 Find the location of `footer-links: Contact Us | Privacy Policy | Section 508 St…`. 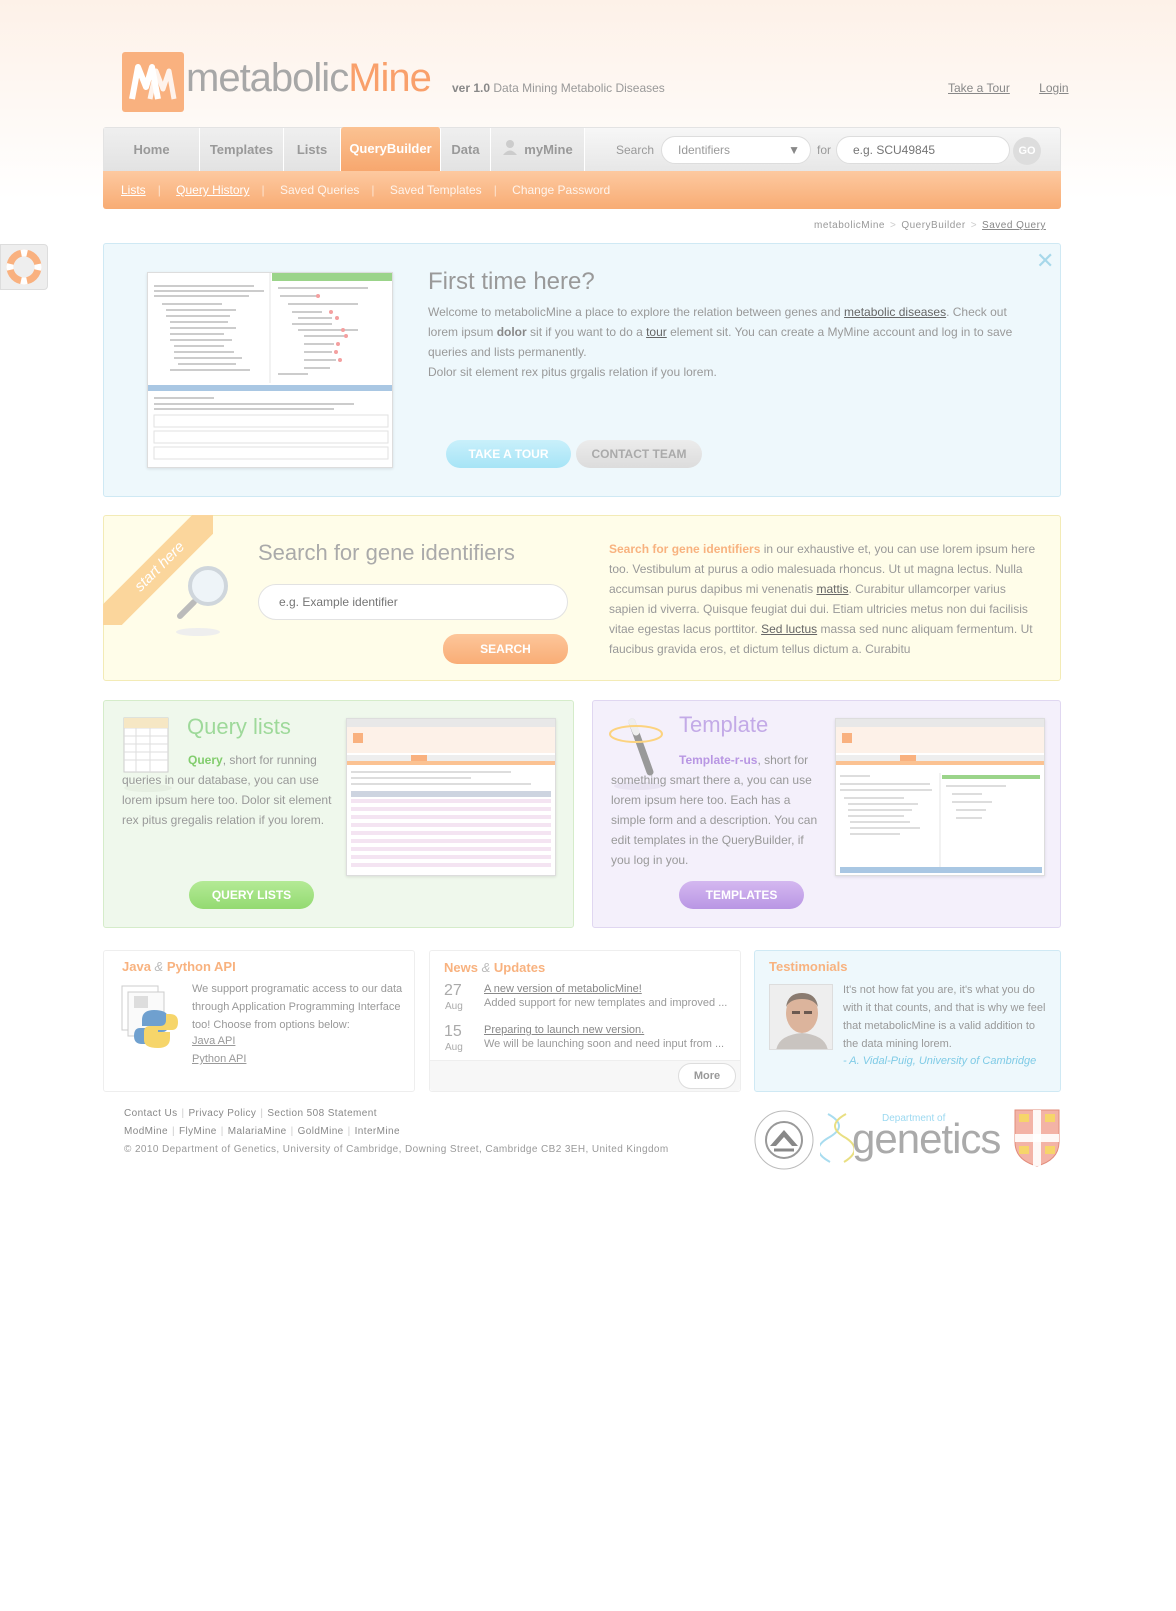

footer-links: Contact Us | Privacy Policy | Section 508 St… is located at coordinates (250, 1113).